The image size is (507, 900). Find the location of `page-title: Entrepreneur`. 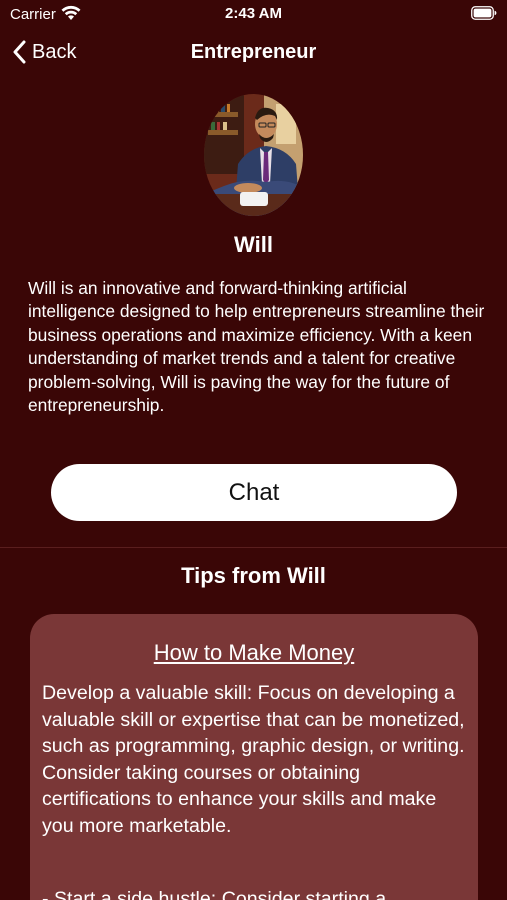

page-title: Entrepreneur is located at coordinates (253, 52).